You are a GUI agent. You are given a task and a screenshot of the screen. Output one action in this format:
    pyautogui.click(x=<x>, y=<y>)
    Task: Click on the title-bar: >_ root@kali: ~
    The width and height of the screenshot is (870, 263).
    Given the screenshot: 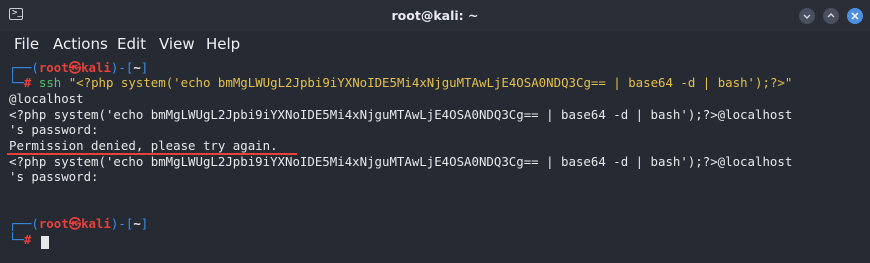 What is the action you would take?
    pyautogui.click(x=435, y=15)
    